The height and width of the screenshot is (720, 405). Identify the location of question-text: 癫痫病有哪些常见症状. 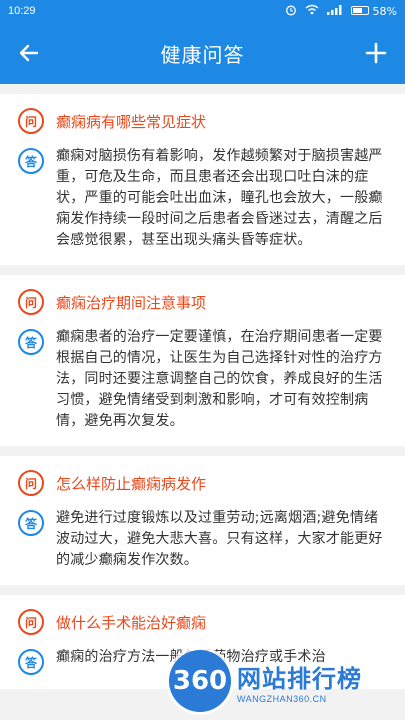
(131, 121).